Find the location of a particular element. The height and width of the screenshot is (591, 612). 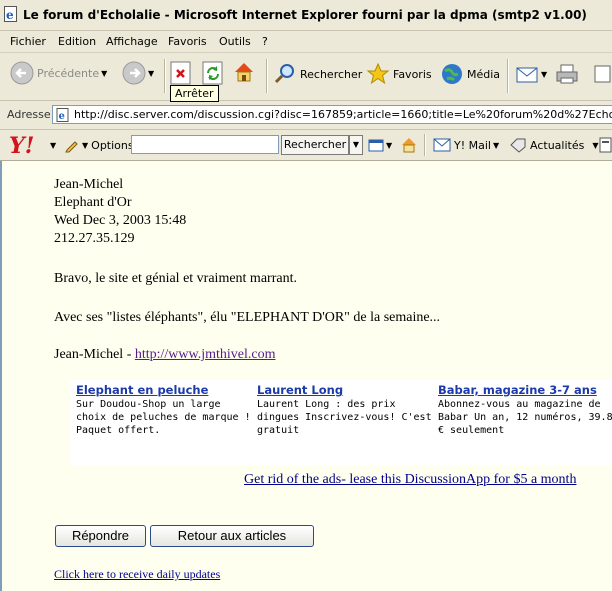

yahoo-toolbar: Y! ▼ ▼ Options Rechercher ▼ ▼ Y! Mail ▼ is located at coordinates (306, 145).